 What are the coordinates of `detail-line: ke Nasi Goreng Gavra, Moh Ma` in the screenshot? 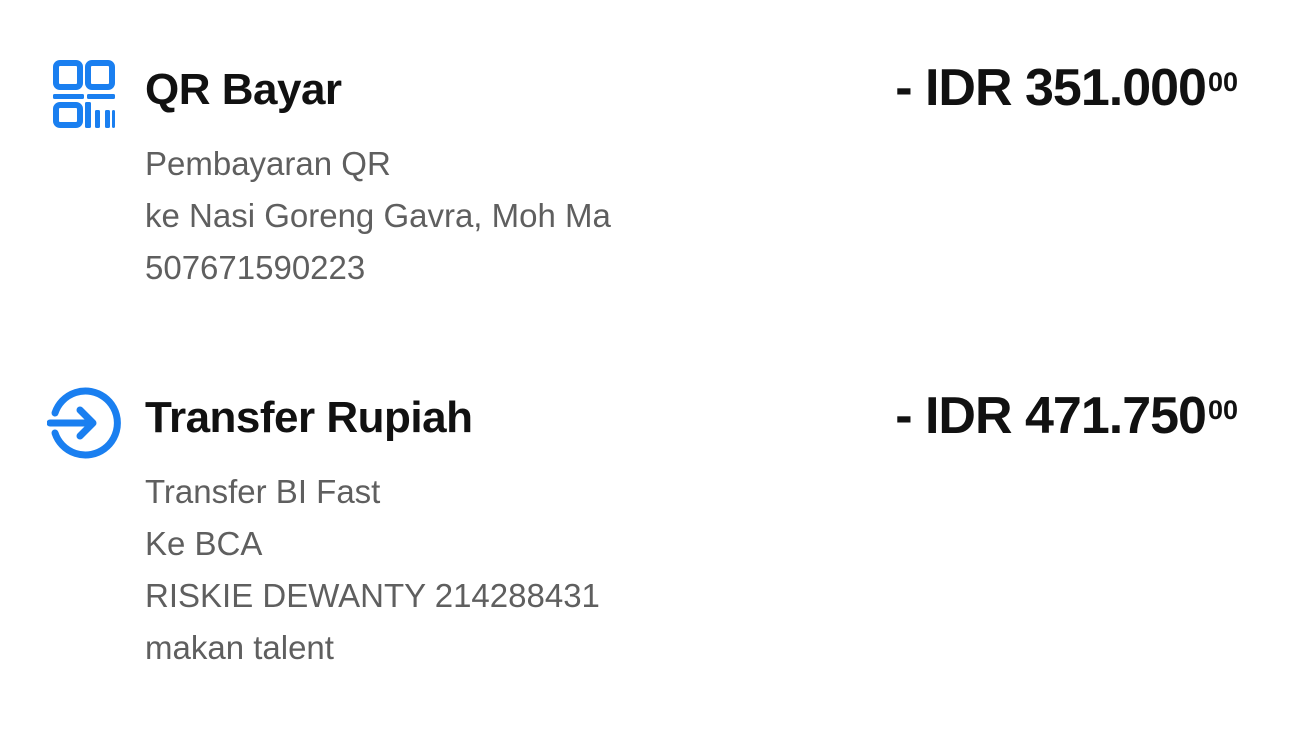 It's located at (378, 215).